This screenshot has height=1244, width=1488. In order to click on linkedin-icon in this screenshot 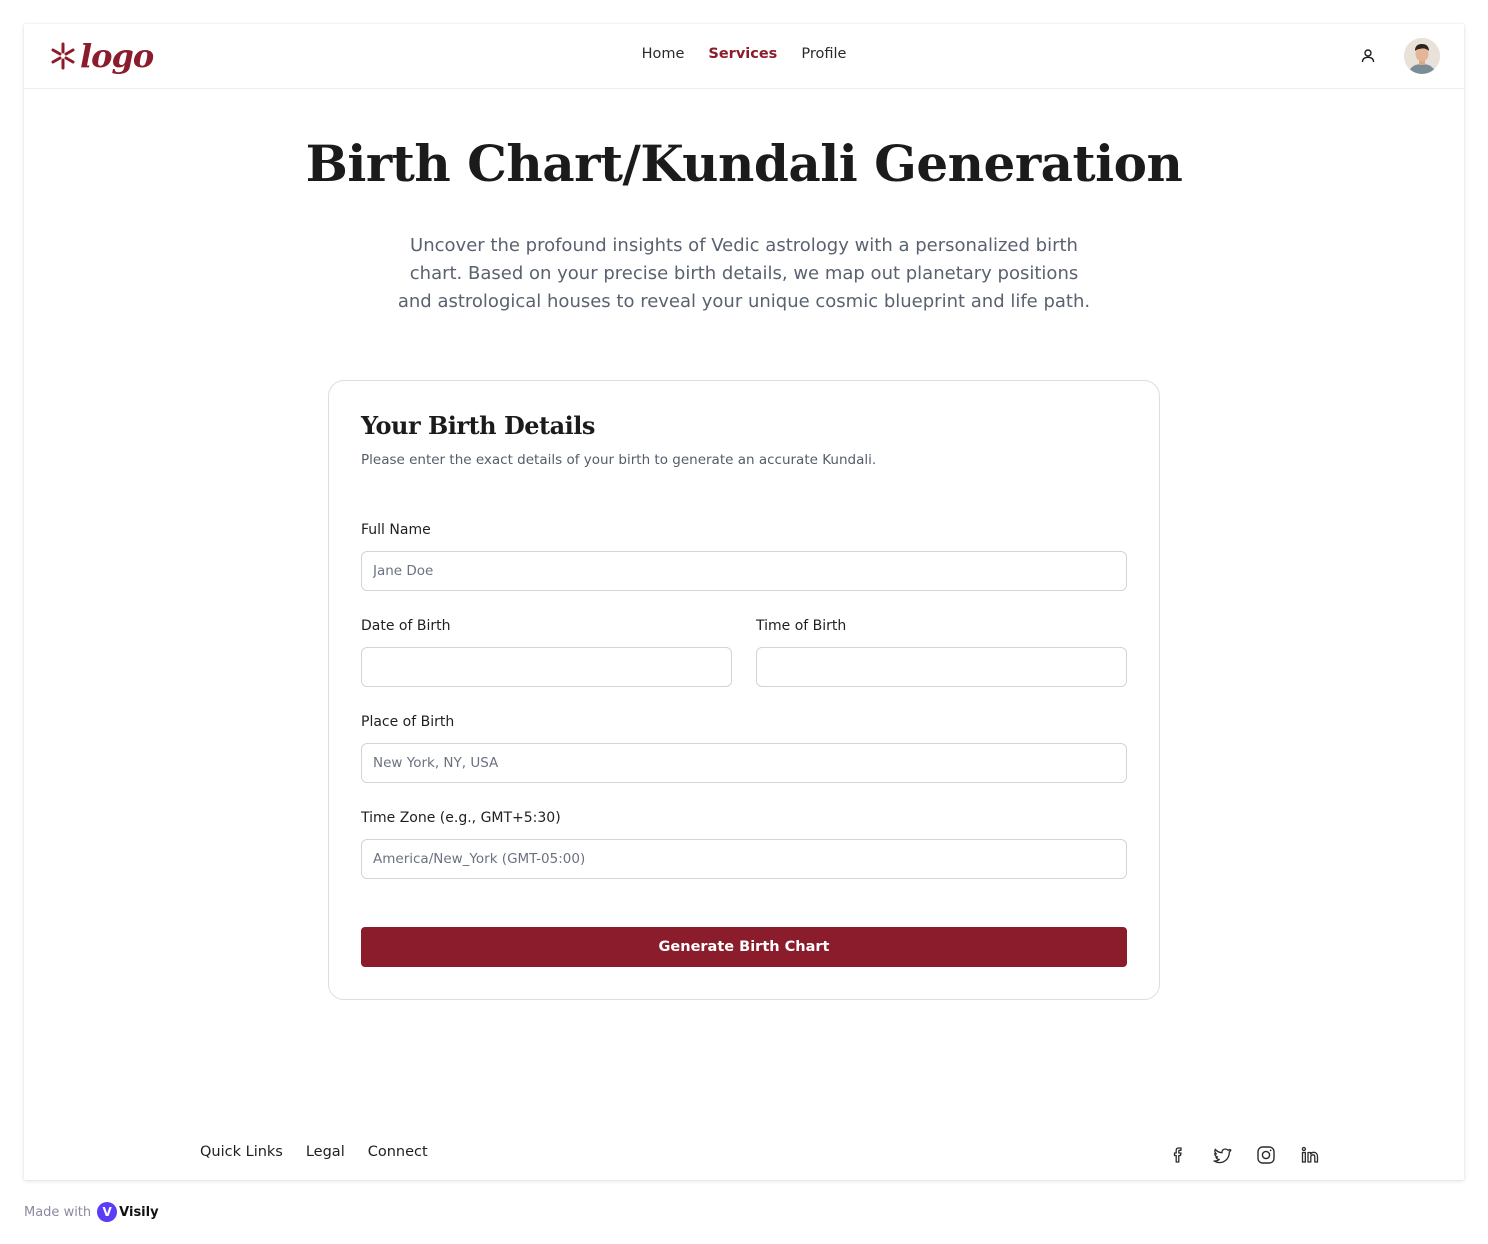, I will do `click(1310, 1155)`.